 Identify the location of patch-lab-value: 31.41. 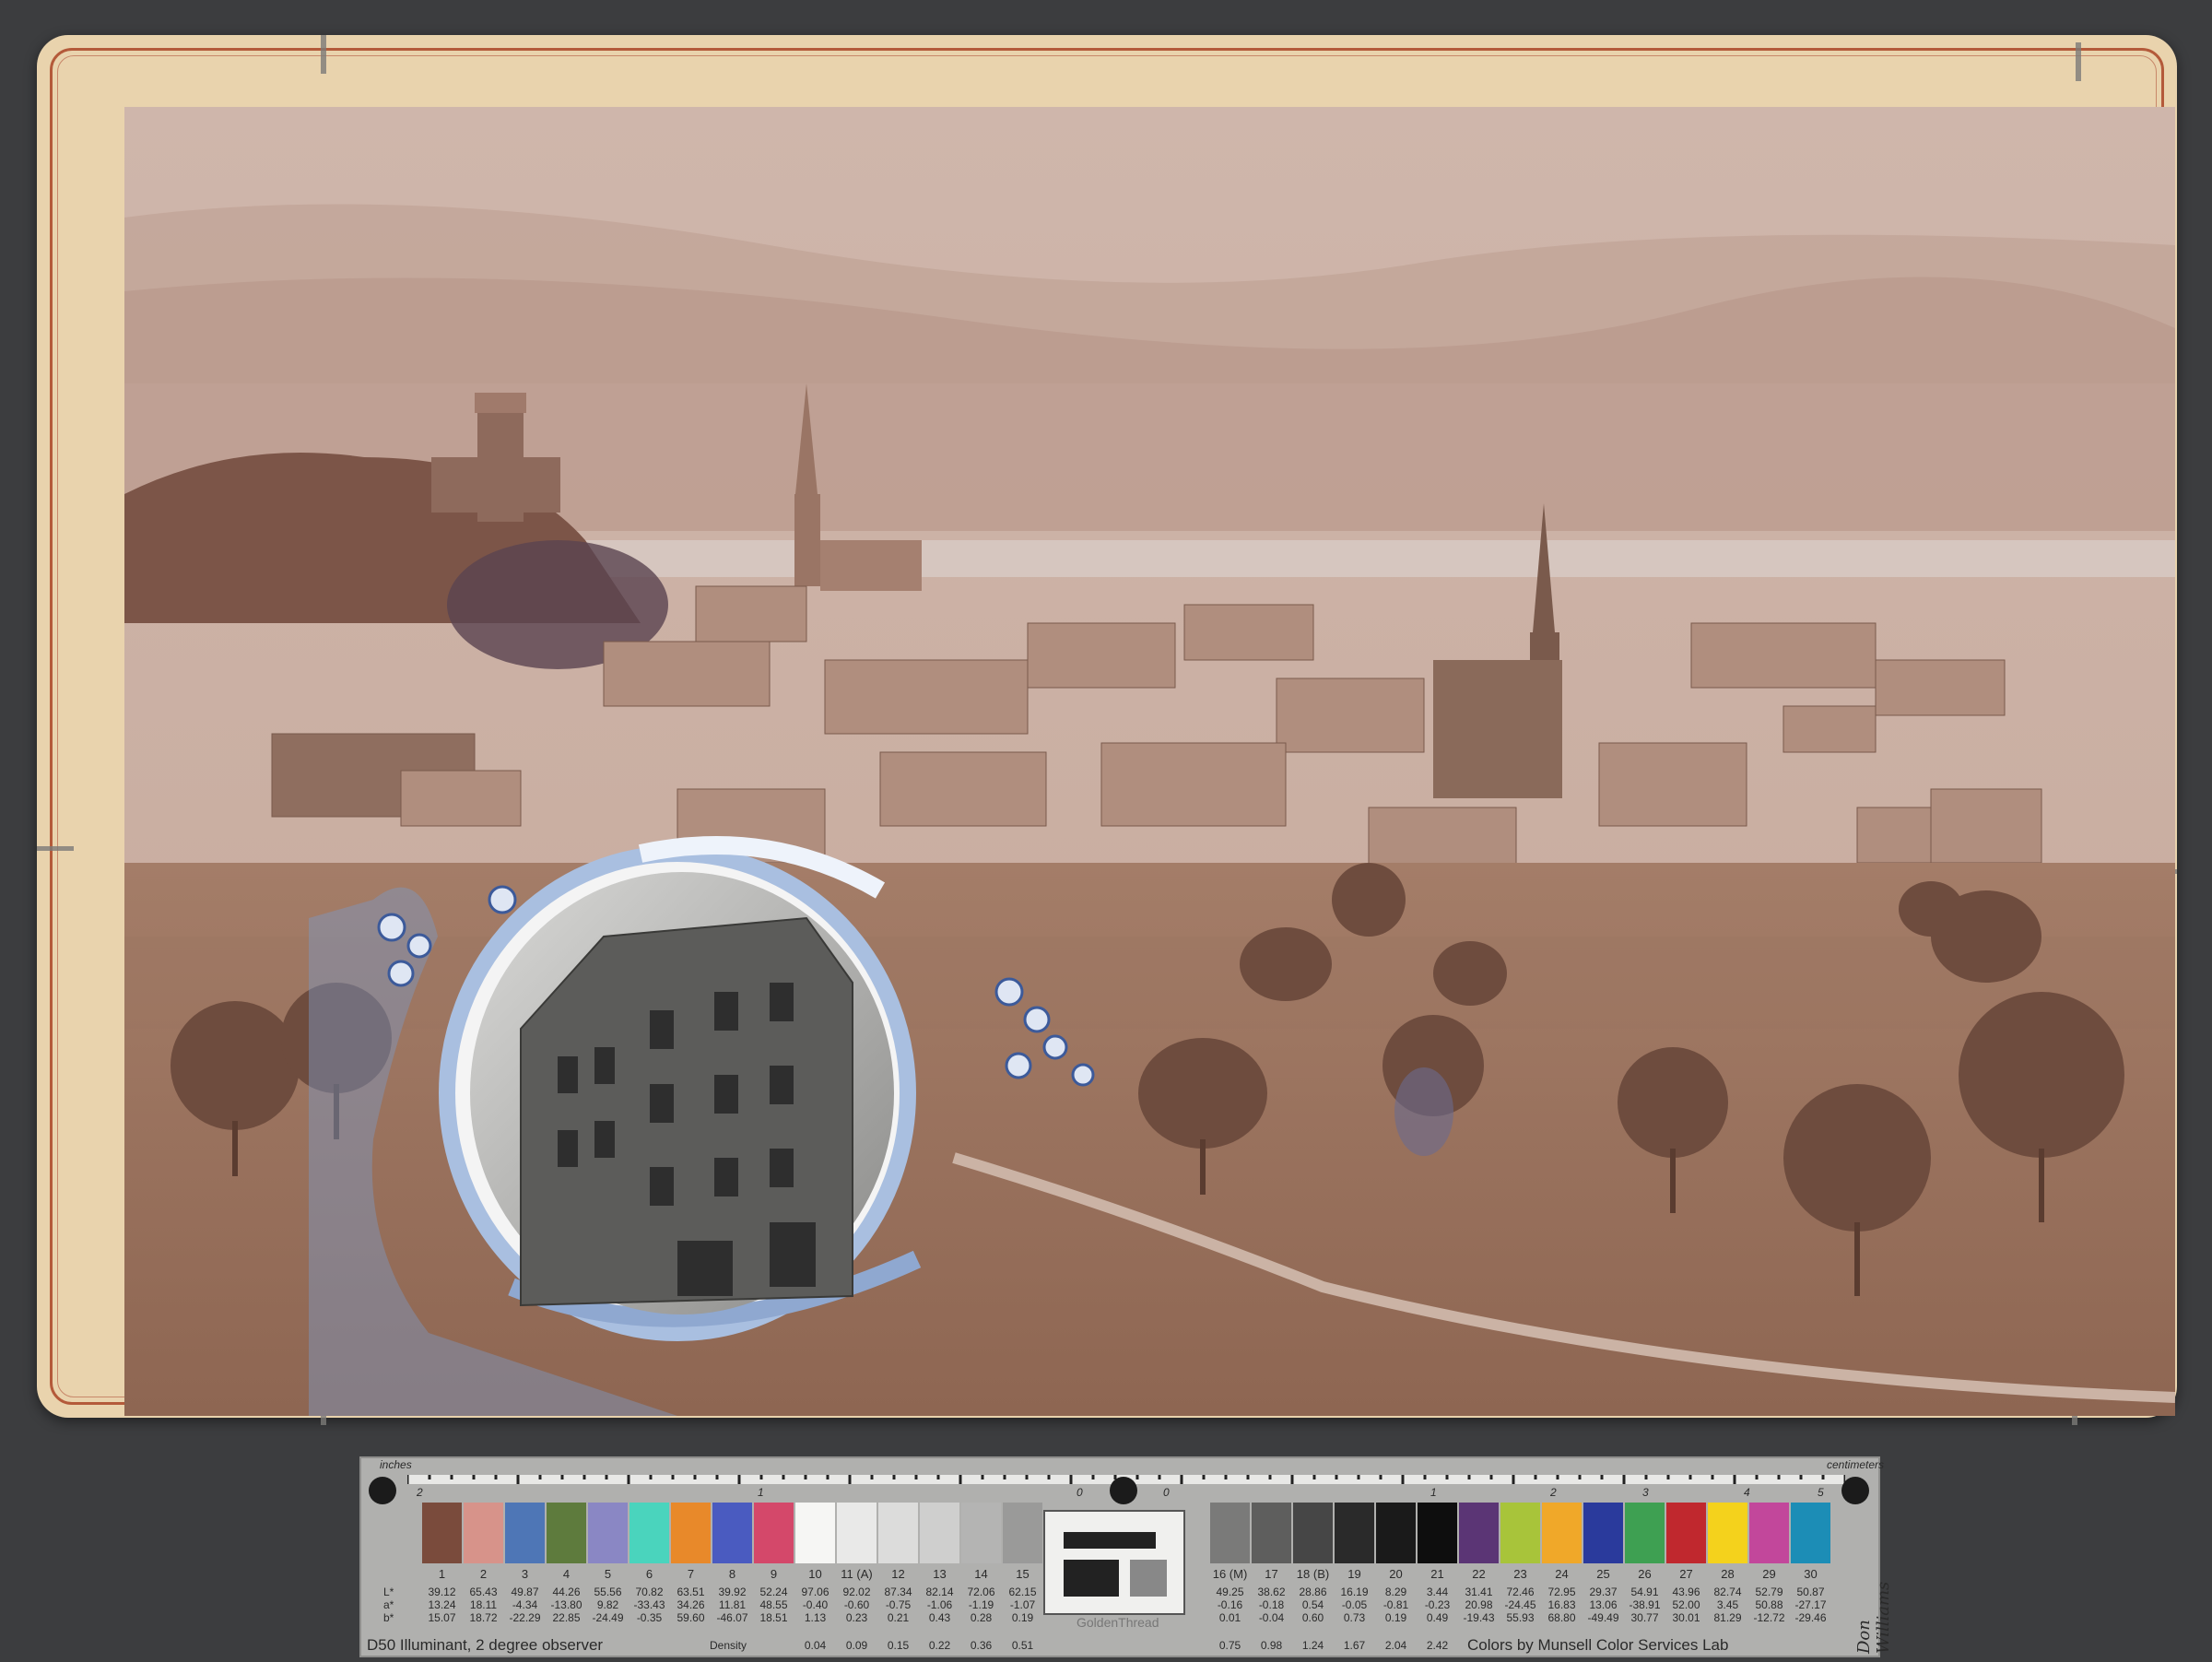
(1479, 1592).